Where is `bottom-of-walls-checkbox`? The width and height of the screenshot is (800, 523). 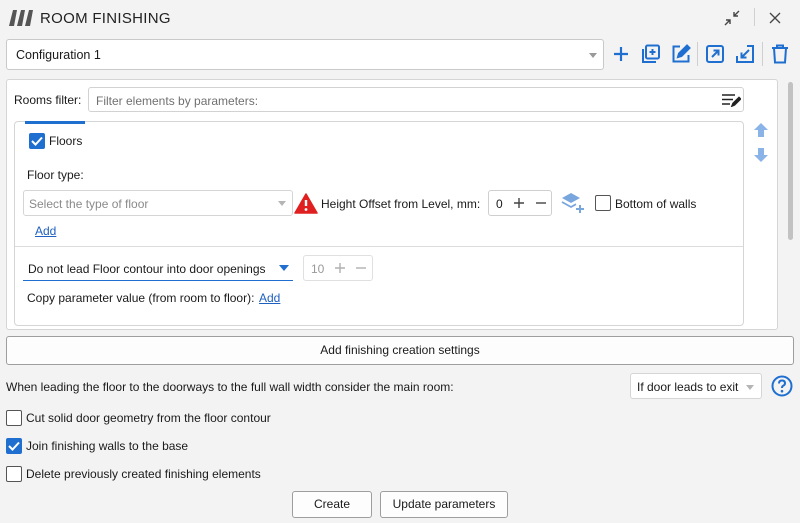 bottom-of-walls-checkbox is located at coordinates (603, 203).